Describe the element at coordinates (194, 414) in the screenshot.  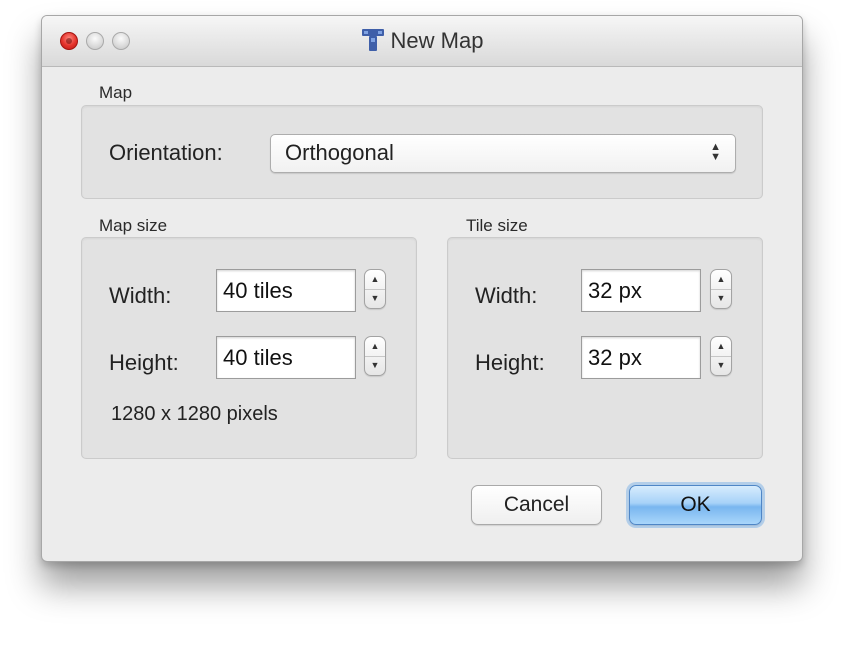
I see `map-pixel-size-text: 1280 x 1280 pixels` at that location.